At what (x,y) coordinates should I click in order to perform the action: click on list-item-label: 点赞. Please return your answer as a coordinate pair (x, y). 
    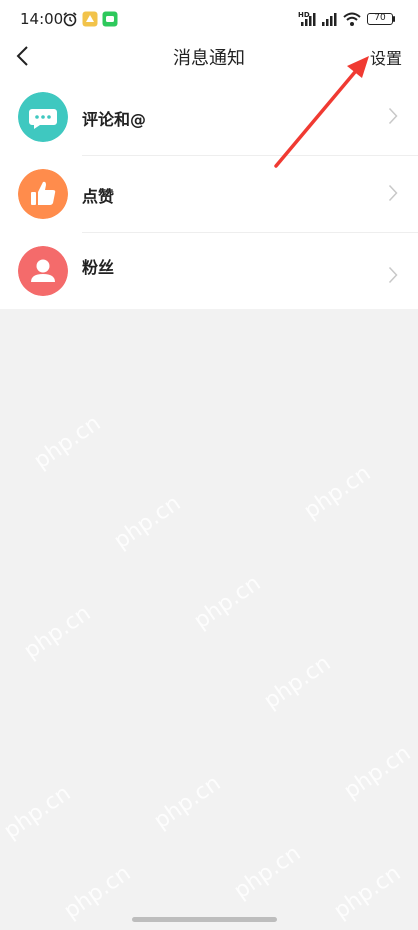
    Looking at the image, I should click on (98, 196).